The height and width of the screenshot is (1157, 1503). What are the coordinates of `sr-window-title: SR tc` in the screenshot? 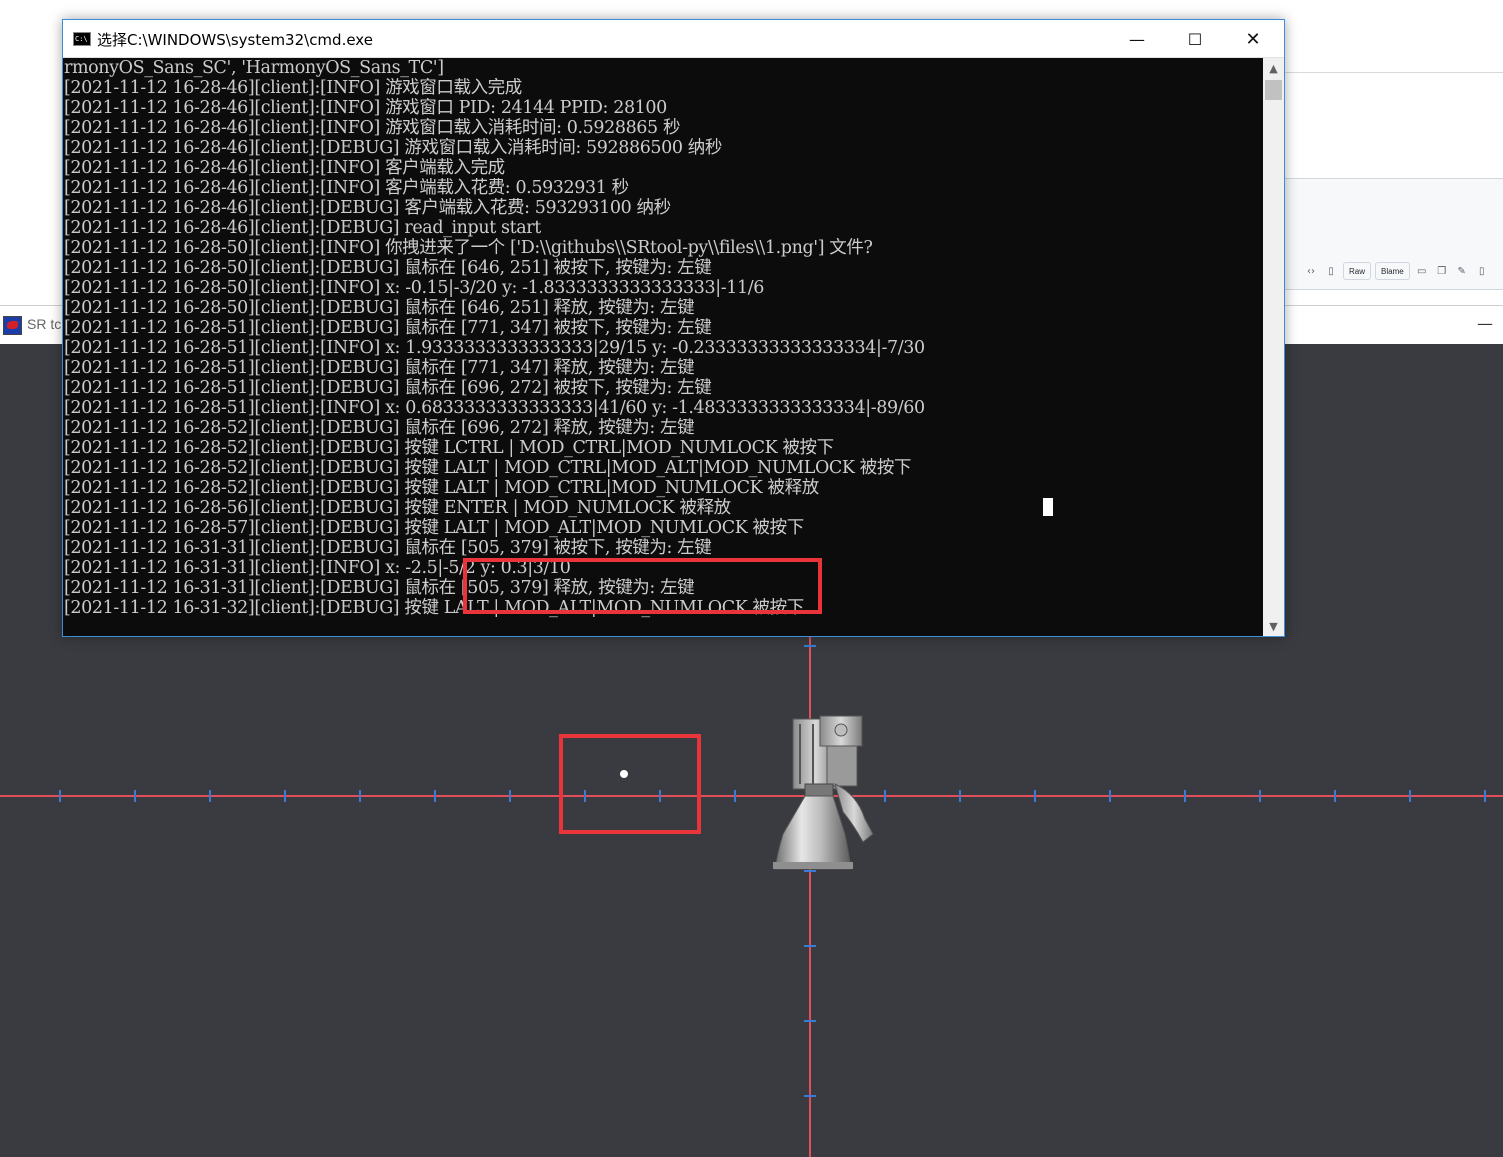 It's located at (44, 324).